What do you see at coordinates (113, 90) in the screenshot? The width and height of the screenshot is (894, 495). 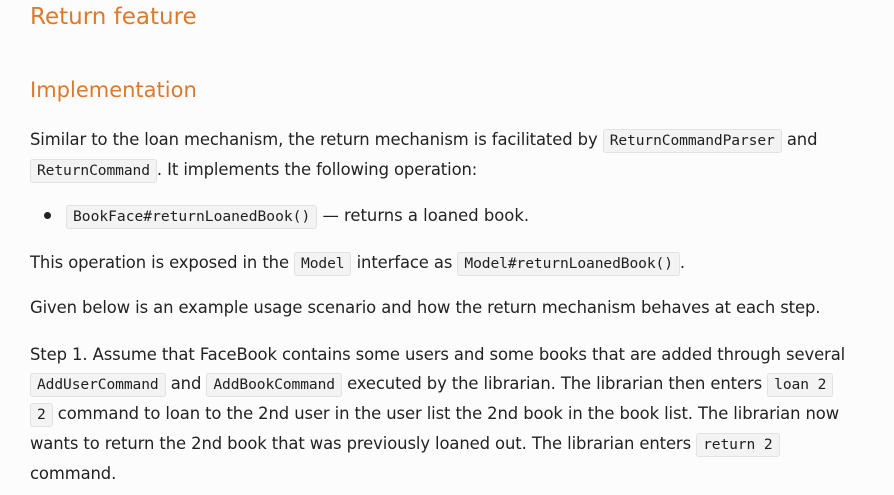 I see `subsection-heading: Implementation` at bounding box center [113, 90].